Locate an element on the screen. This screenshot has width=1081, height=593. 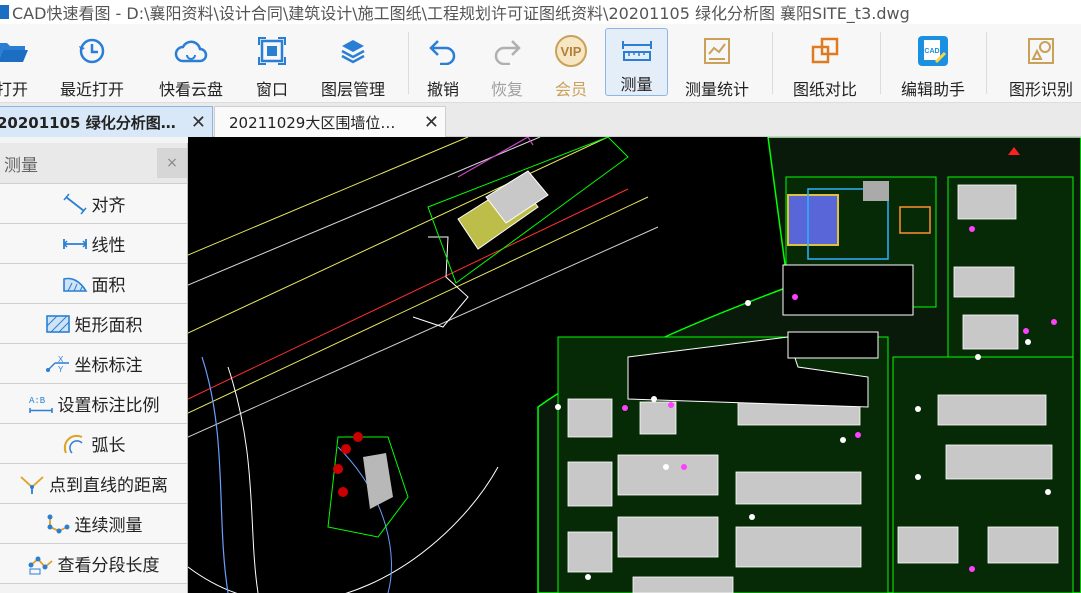
tab-green-analysis: 20201105 绿化分析图… ✕ is located at coordinates (106, 121).